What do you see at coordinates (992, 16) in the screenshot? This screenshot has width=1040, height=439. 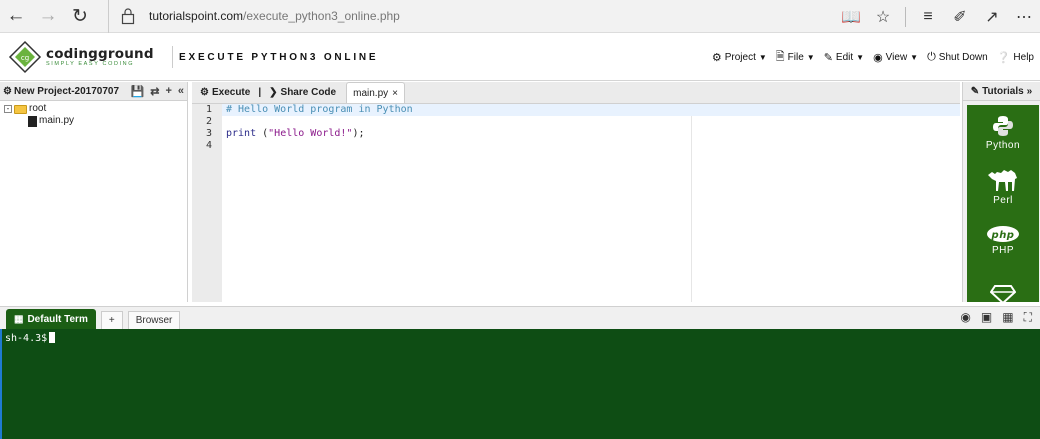 I see `share-icon: ↗` at bounding box center [992, 16].